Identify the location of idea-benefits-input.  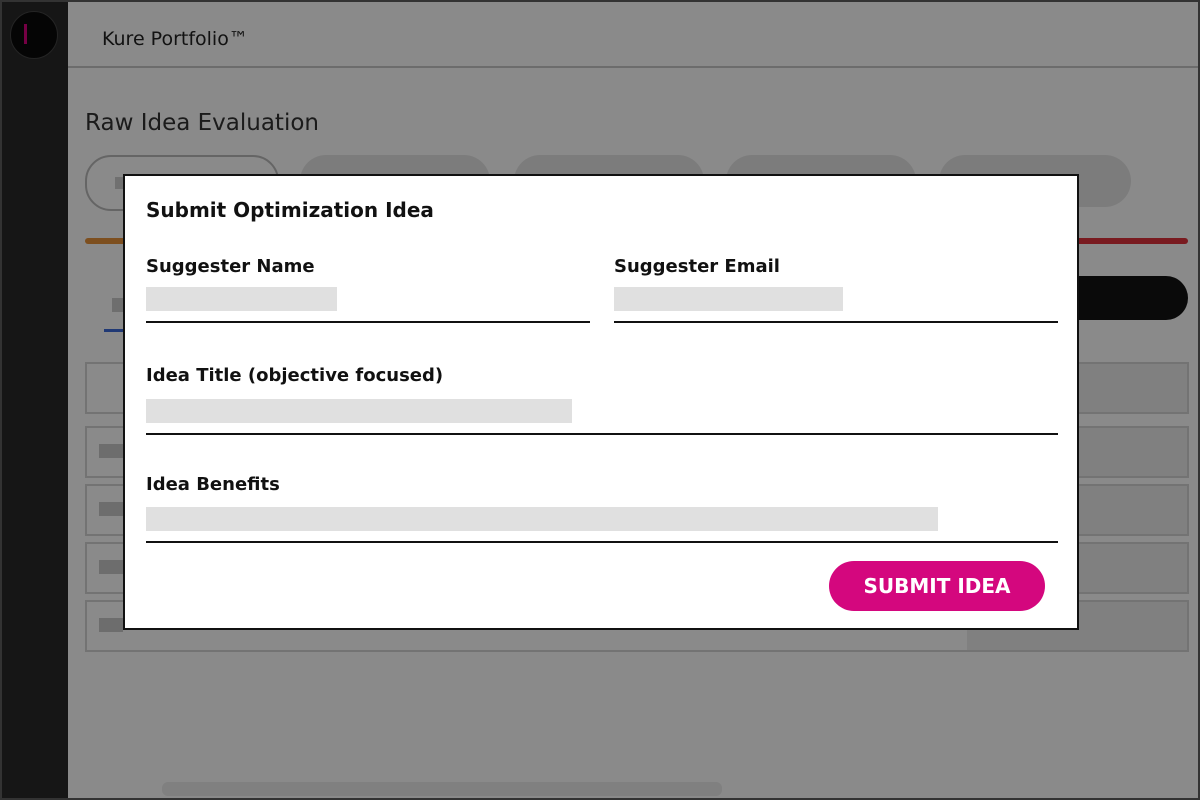
(542, 519).